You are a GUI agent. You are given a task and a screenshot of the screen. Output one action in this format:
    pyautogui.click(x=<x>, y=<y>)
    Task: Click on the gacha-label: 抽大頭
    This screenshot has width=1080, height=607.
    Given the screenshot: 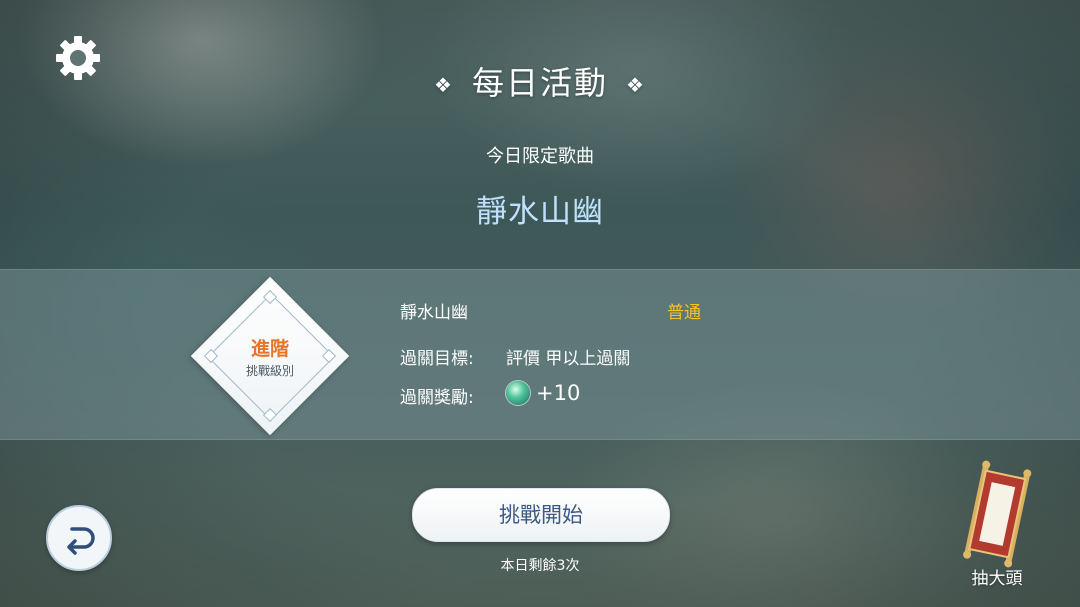 What is the action you would take?
    pyautogui.click(x=997, y=579)
    